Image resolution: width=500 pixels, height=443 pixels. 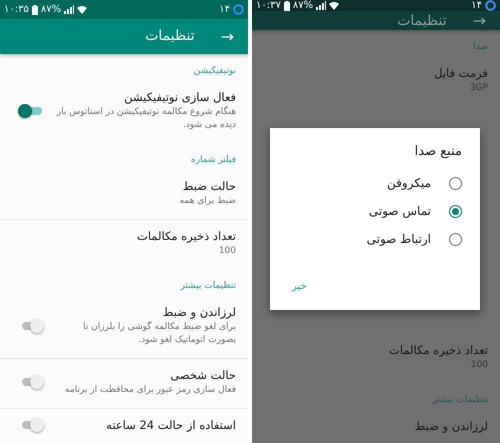 I want to click on setting-title: فعال سازی نوتیفیکیشن, so click(x=179, y=97).